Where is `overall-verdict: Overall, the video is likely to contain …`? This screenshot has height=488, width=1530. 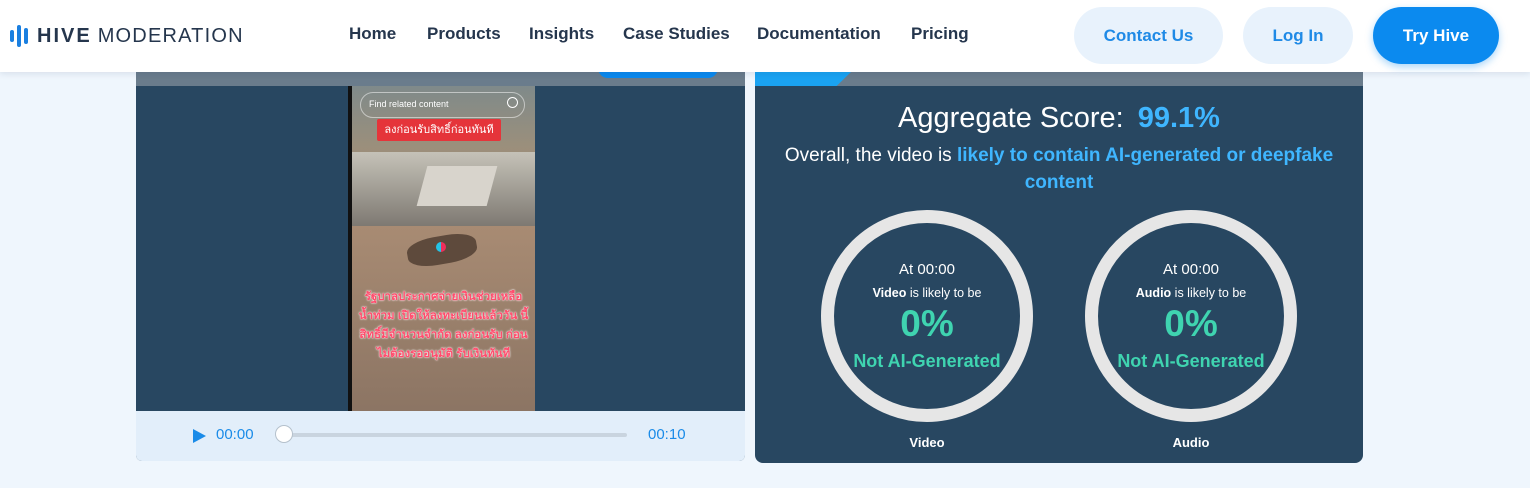 overall-verdict: Overall, the video is likely to contain … is located at coordinates (1059, 169).